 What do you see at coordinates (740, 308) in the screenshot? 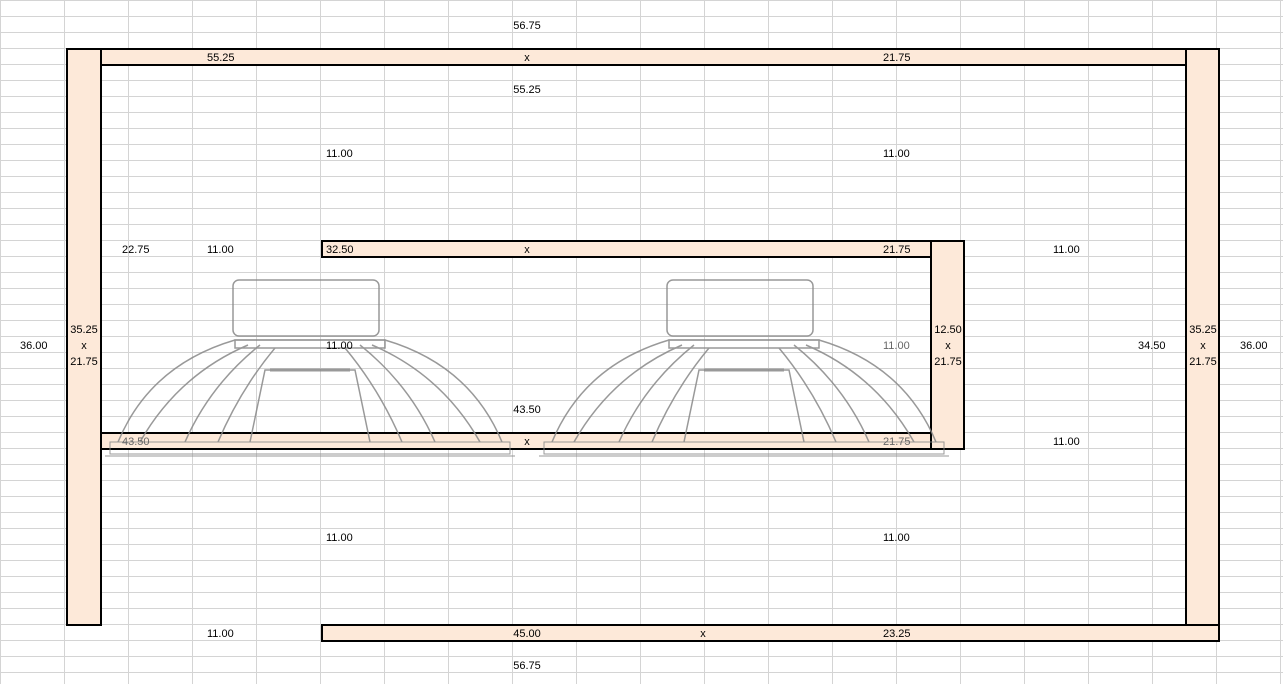
I see `magnet-right` at bounding box center [740, 308].